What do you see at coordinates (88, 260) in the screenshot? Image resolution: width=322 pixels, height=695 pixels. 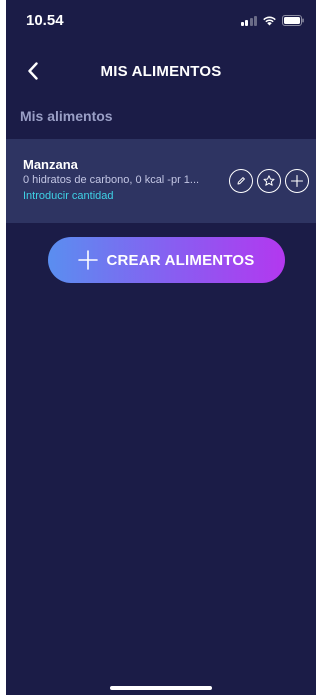 I see `plus-icon` at bounding box center [88, 260].